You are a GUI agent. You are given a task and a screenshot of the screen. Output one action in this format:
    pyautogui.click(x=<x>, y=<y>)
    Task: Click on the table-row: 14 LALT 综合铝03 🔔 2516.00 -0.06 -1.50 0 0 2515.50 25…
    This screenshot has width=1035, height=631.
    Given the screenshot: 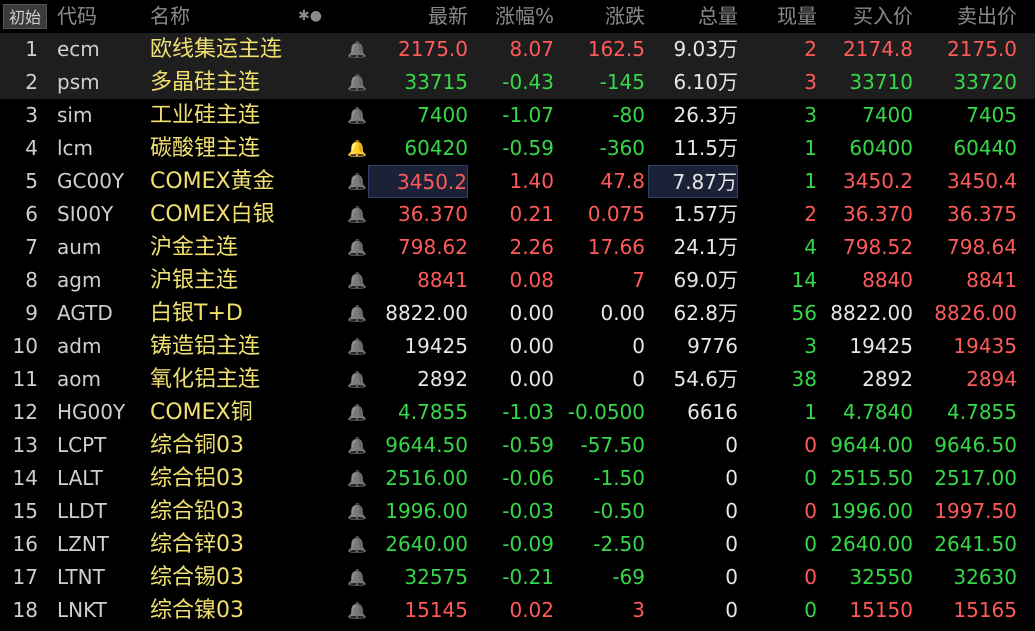 What is the action you would take?
    pyautogui.click(x=517, y=478)
    